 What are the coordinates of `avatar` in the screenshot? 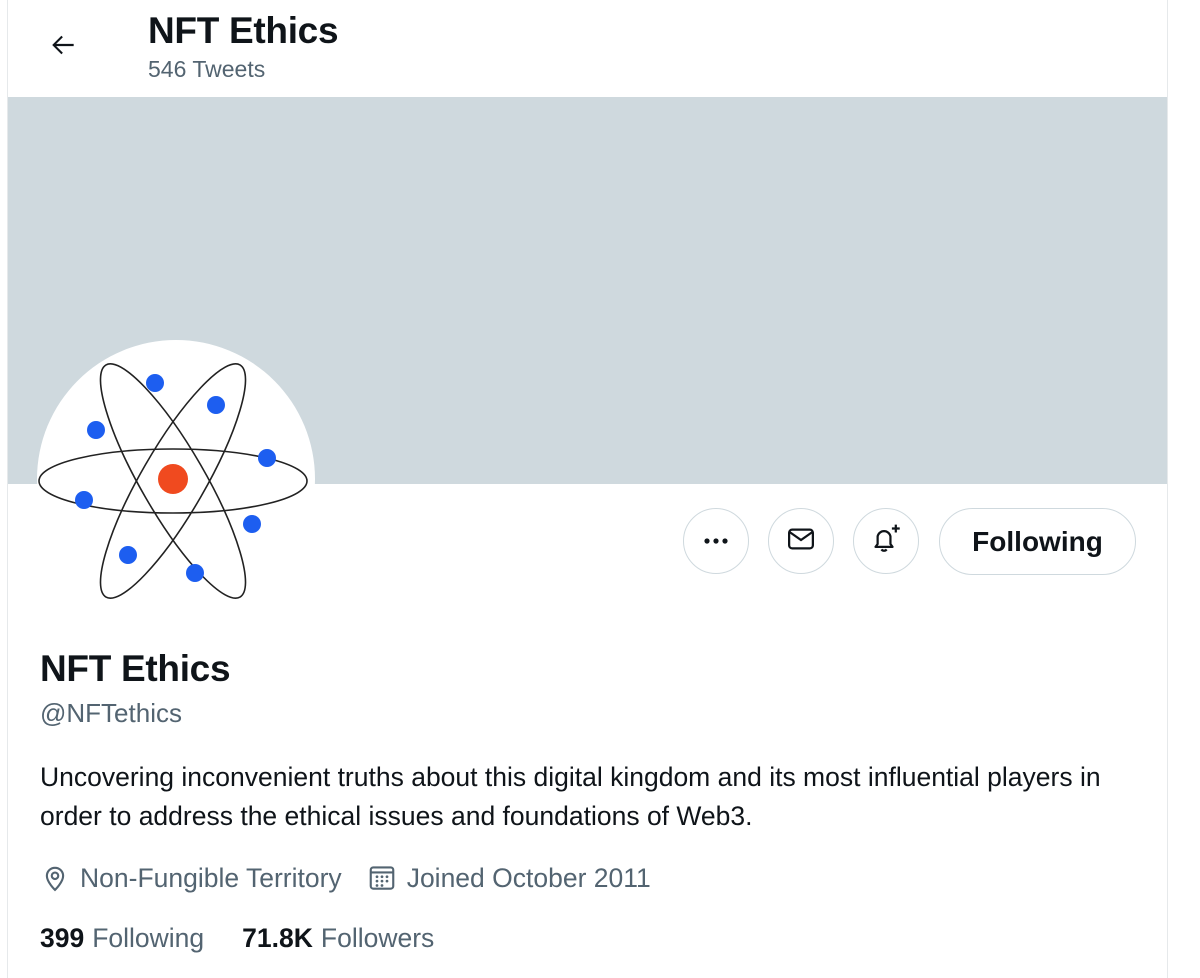 It's located at (176, 479).